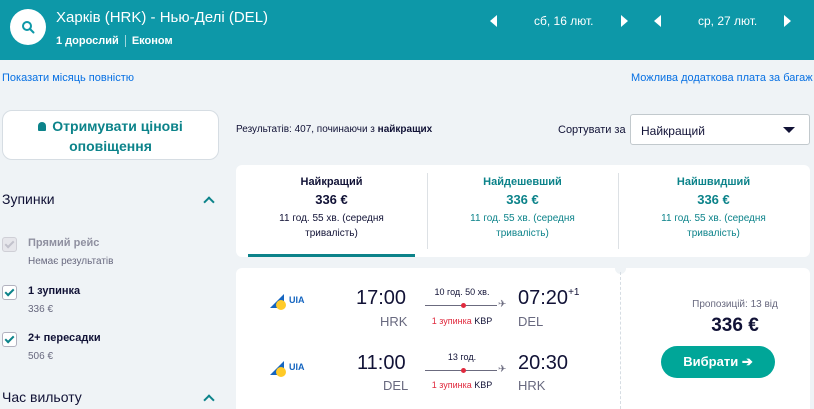 The image size is (814, 409). I want to click on filter-direct-checkbox, so click(9, 244).